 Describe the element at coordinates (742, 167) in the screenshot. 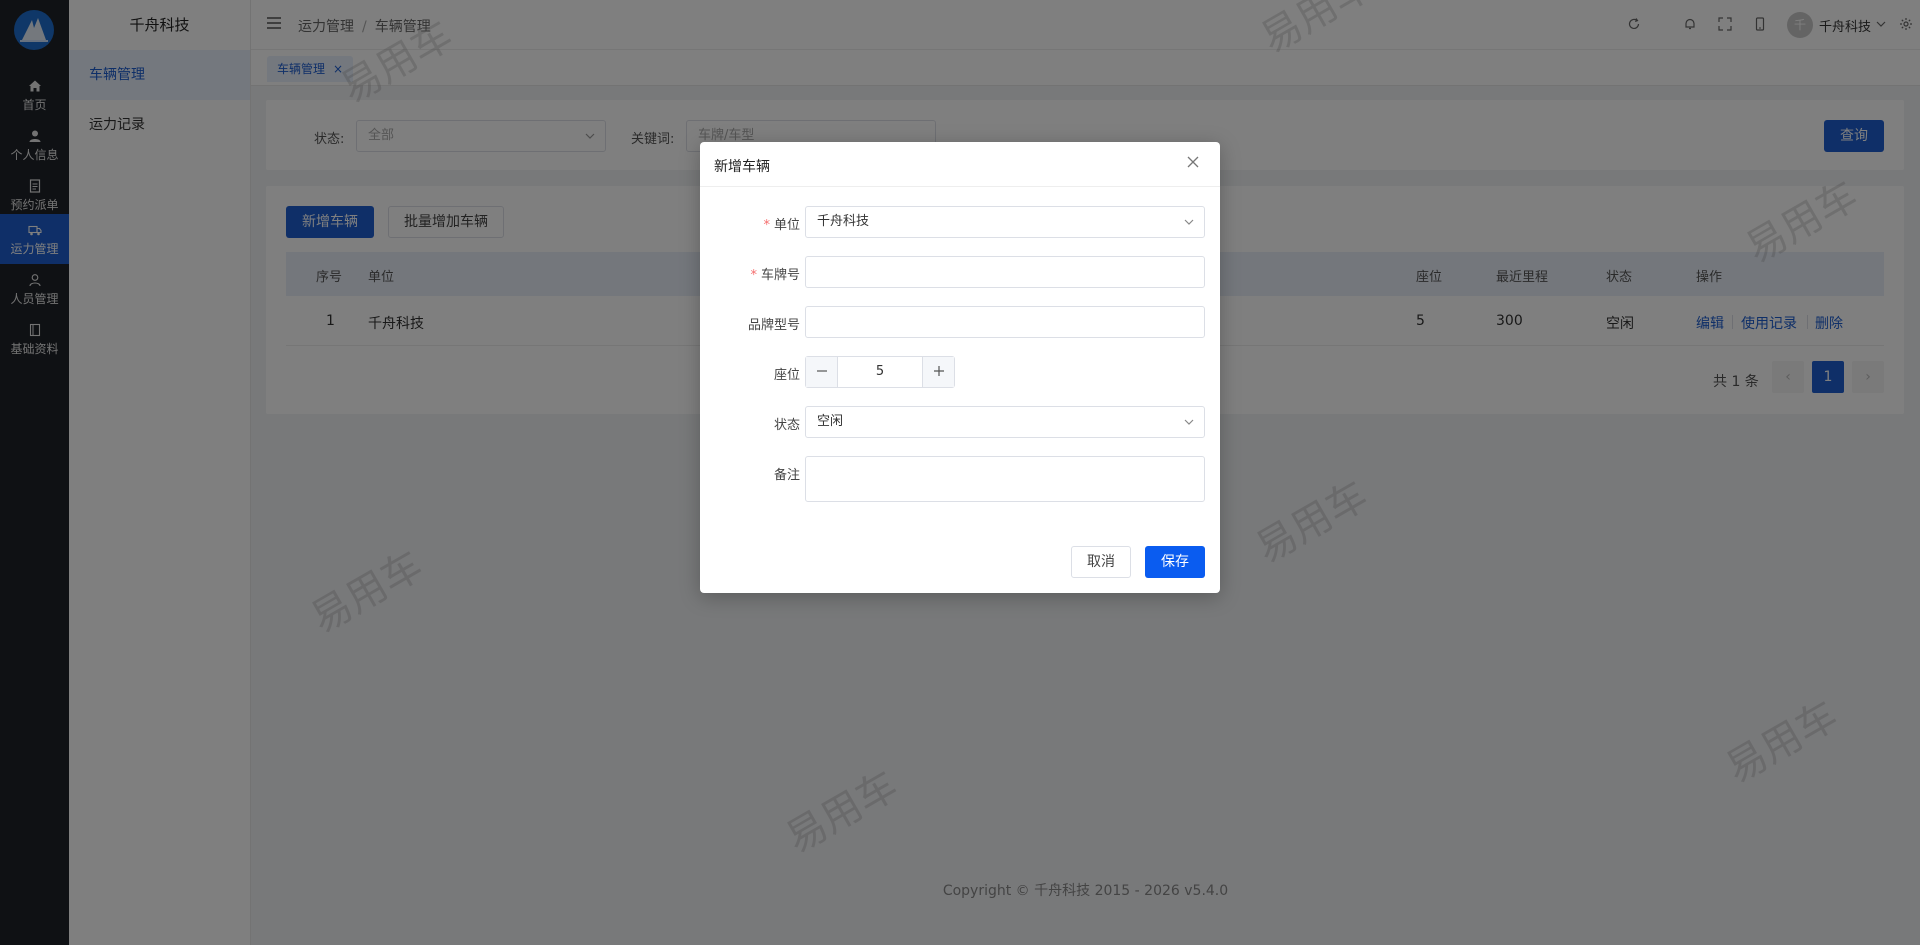

I see `dialog-title: 新增车辆` at that location.